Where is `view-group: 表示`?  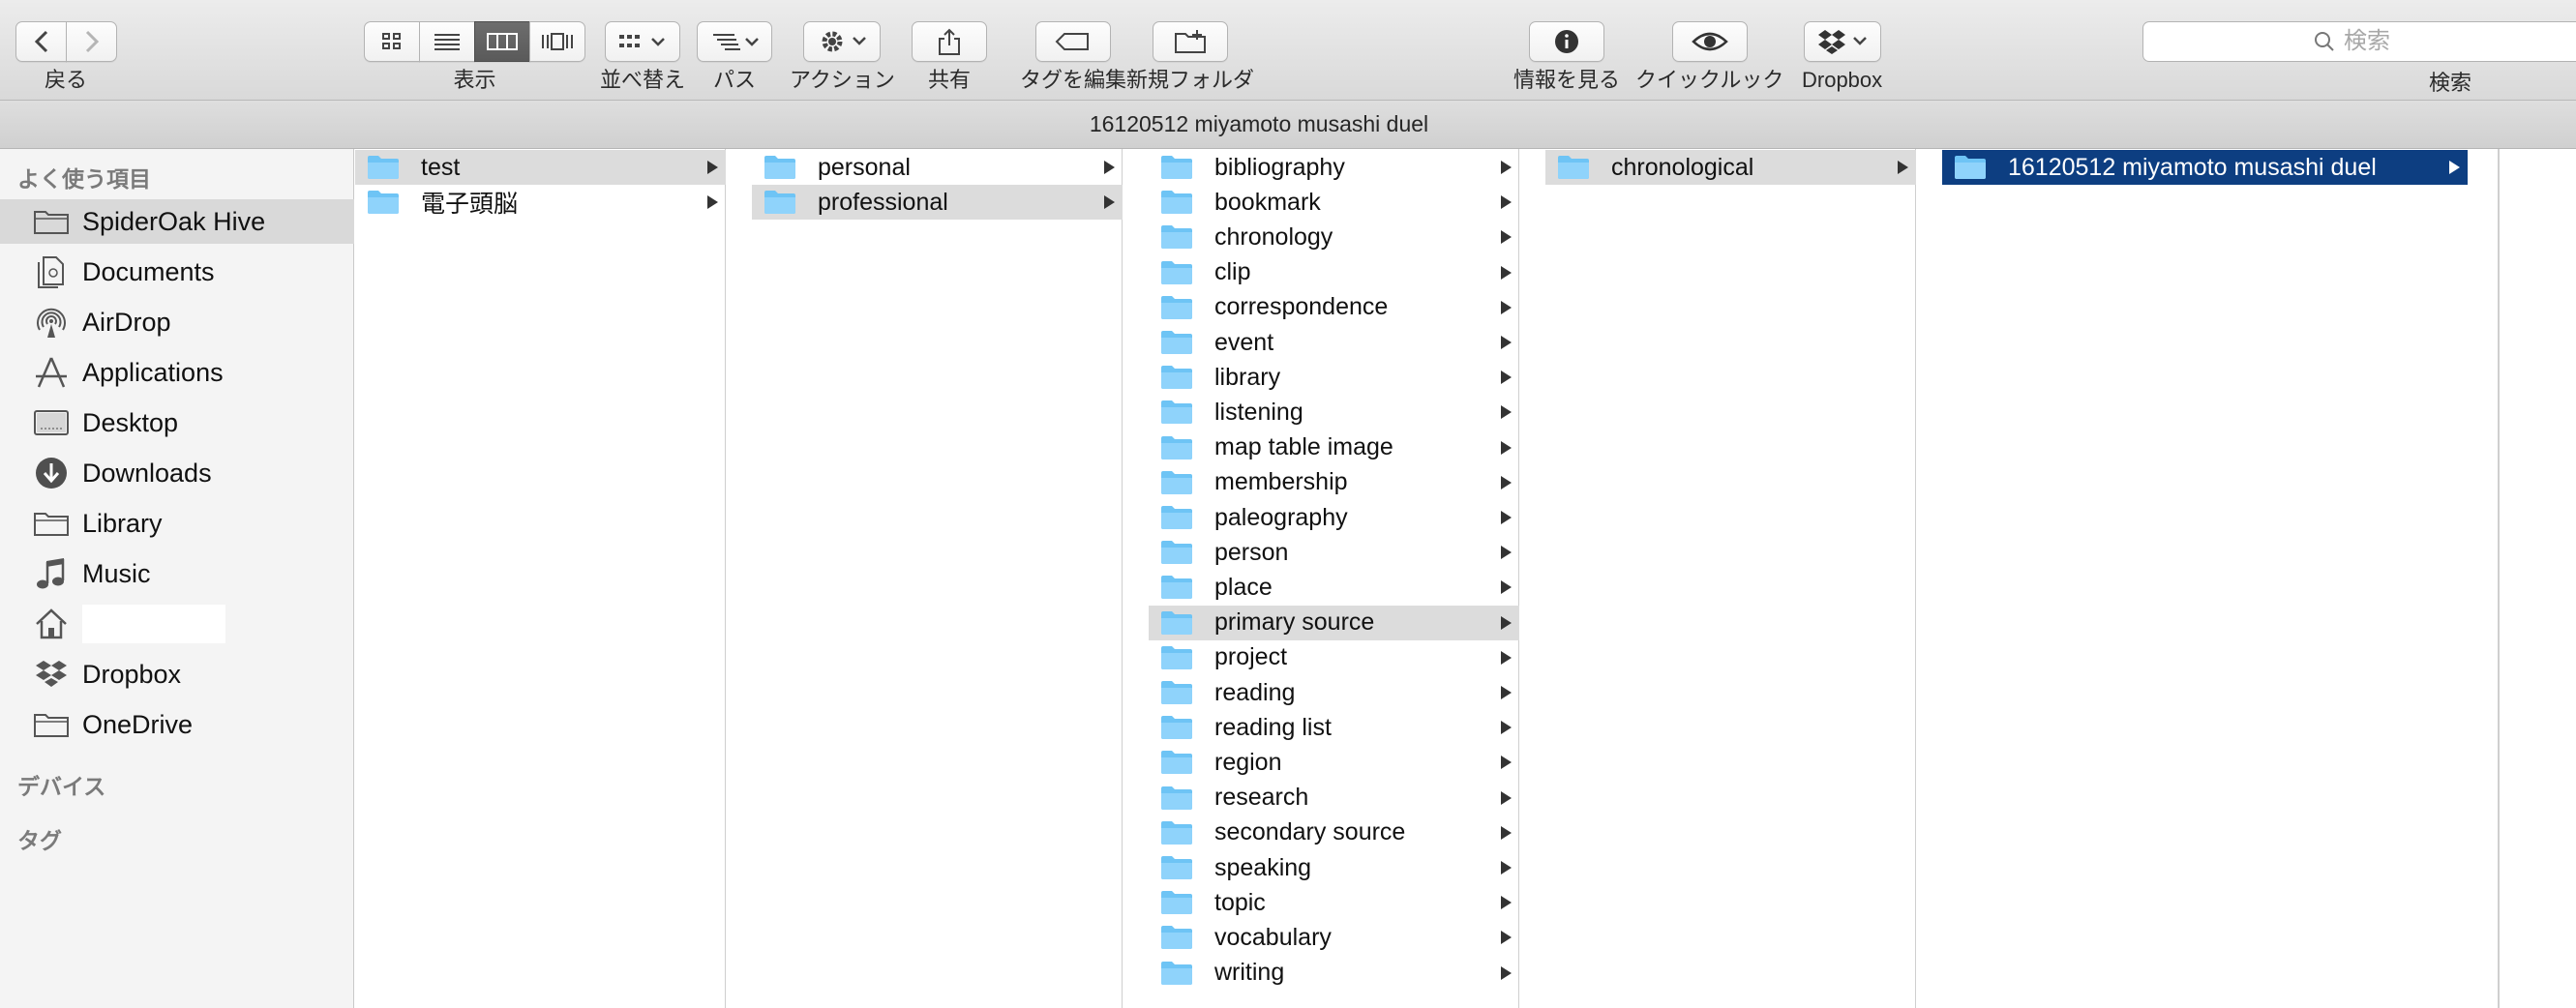 view-group: 表示 is located at coordinates (474, 57).